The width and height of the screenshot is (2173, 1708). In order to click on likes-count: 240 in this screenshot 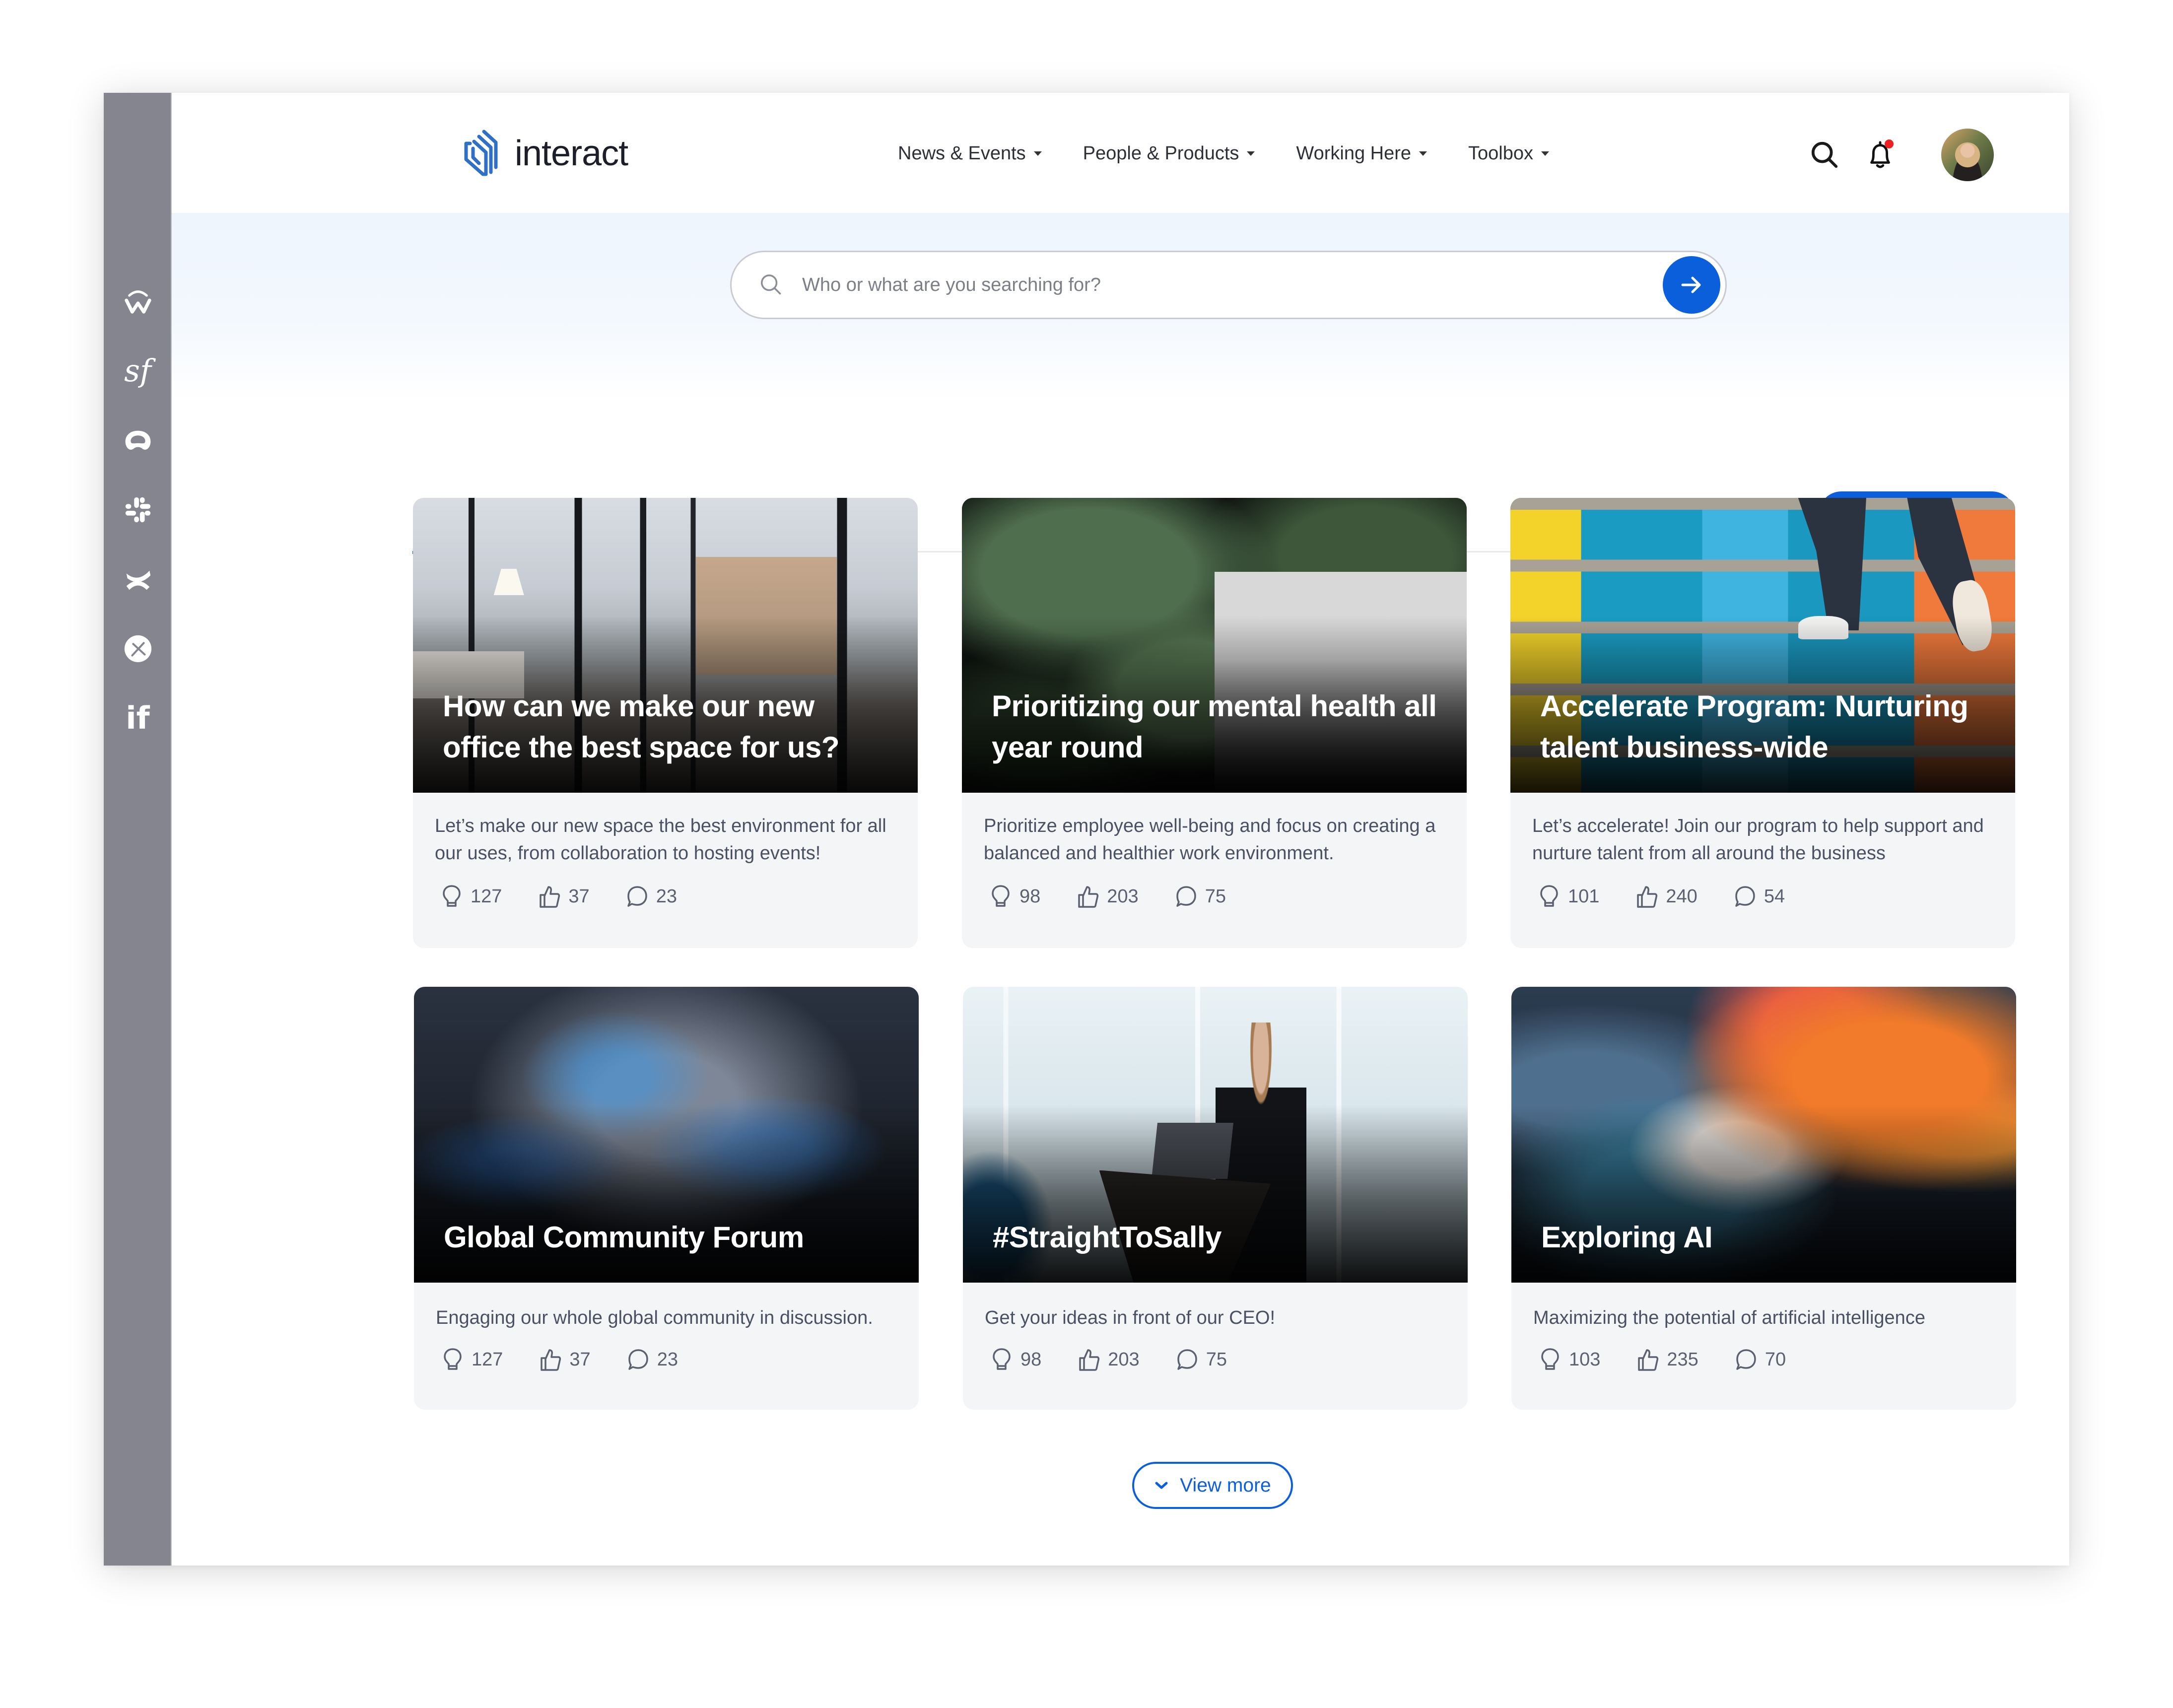, I will do `click(1667, 896)`.